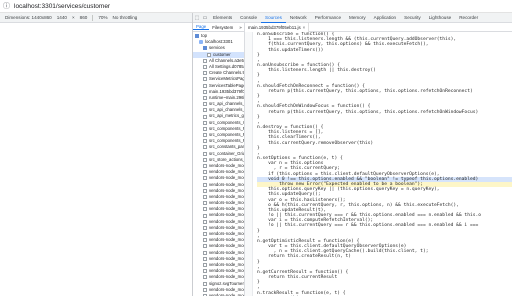  What do you see at coordinates (62, 17) in the screenshot?
I see `width-input: 1440` at bounding box center [62, 17].